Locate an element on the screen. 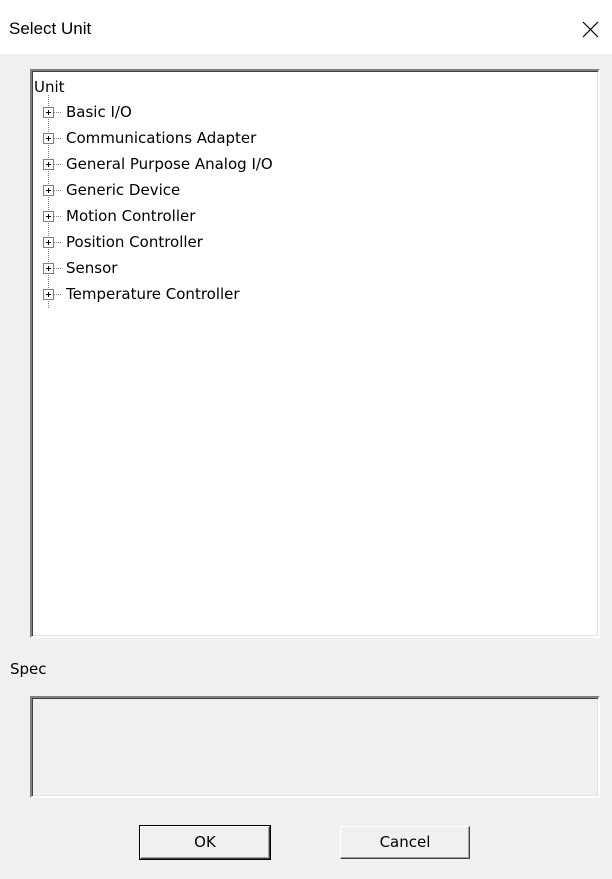  spec-label: Spec is located at coordinates (28, 669).